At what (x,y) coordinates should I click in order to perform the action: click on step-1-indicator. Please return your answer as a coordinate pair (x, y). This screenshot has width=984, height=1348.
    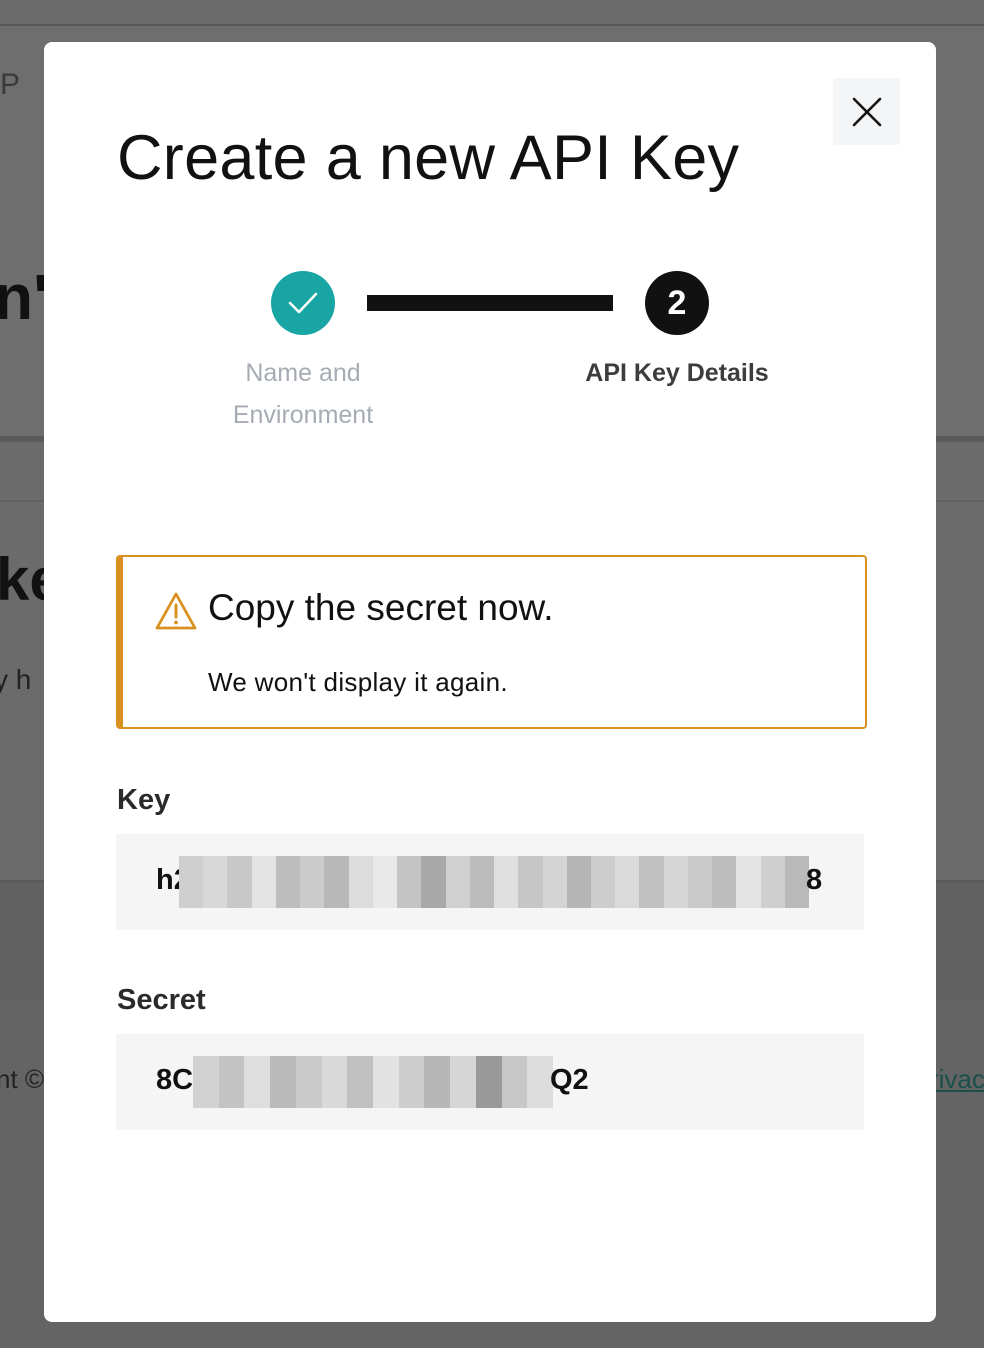
    Looking at the image, I should click on (303, 303).